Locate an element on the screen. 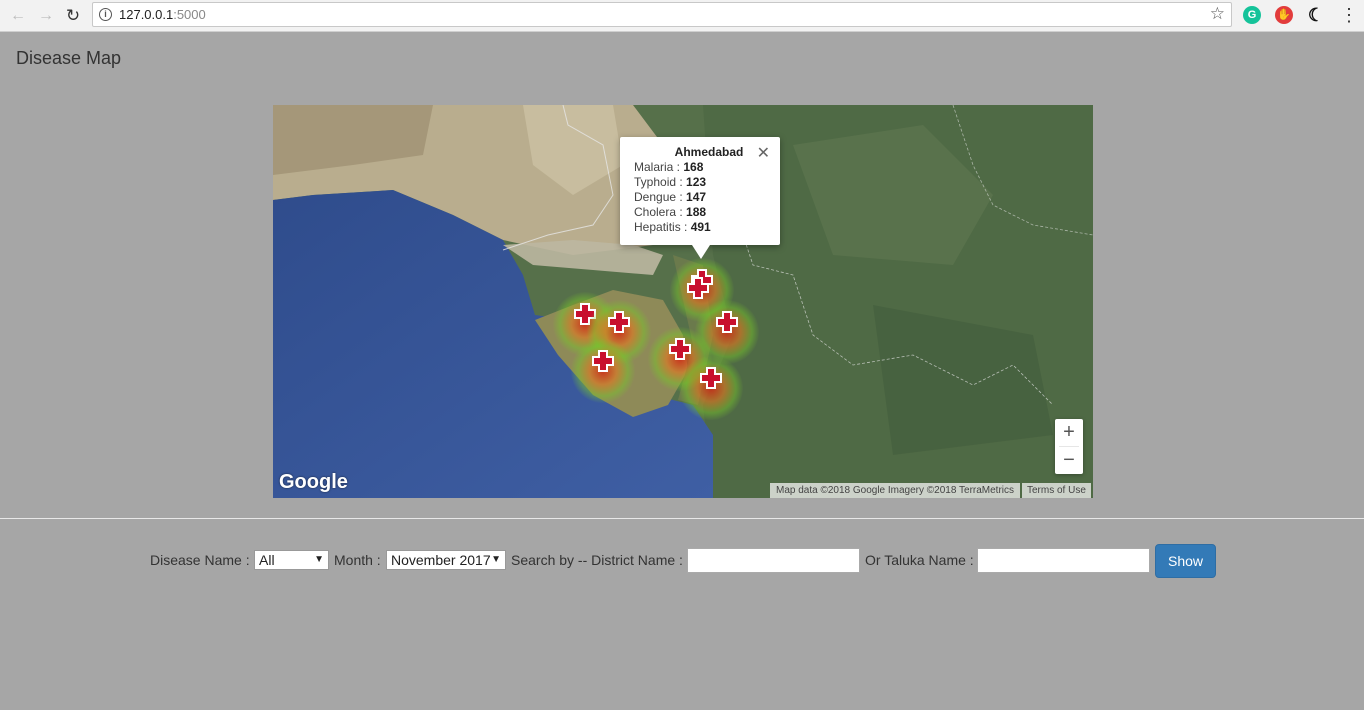  month-select: November 2017 ▼ is located at coordinates (446, 560).